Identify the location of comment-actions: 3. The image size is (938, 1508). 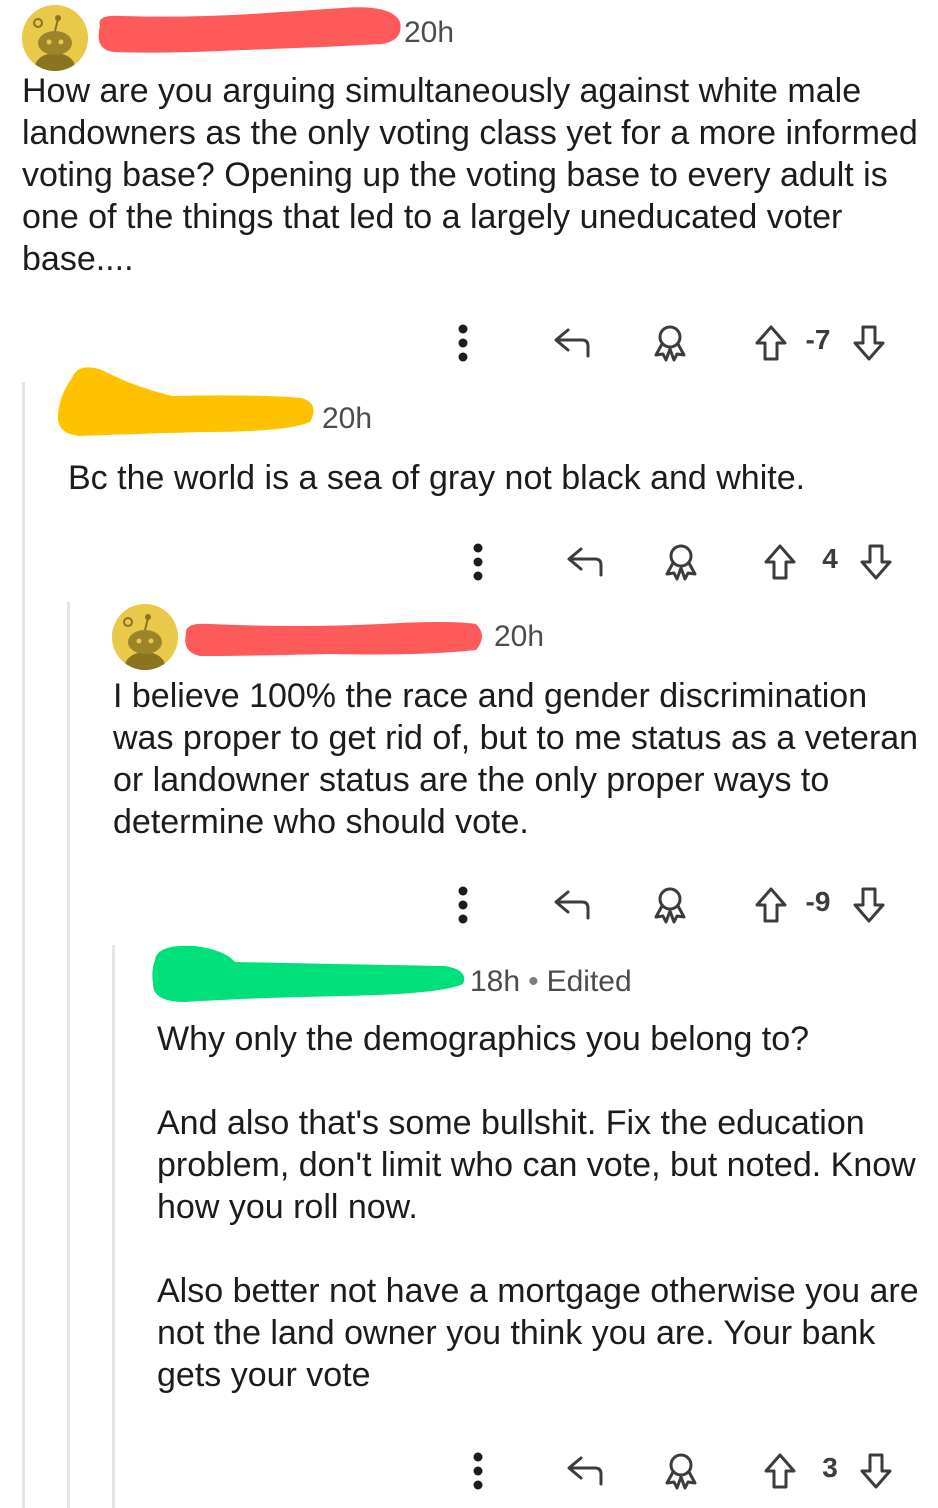
(690, 1471).